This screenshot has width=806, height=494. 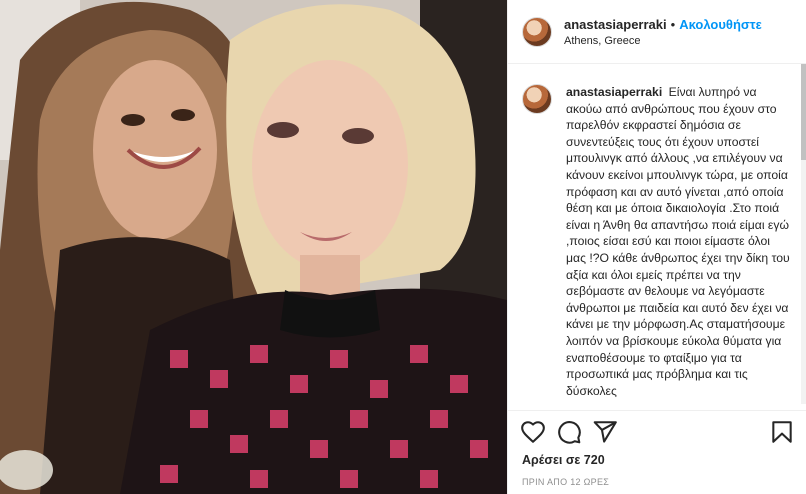 What do you see at coordinates (537, 99) in the screenshot?
I see `caption-avatar` at bounding box center [537, 99].